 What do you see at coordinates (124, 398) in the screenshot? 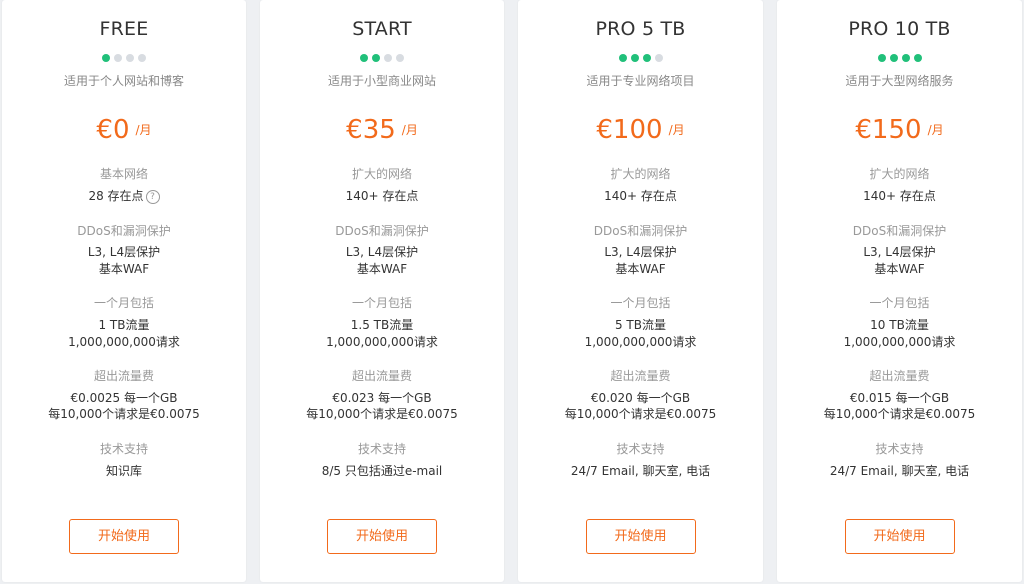
I see `overage-line-1: €0.0025 每一个GB` at bounding box center [124, 398].